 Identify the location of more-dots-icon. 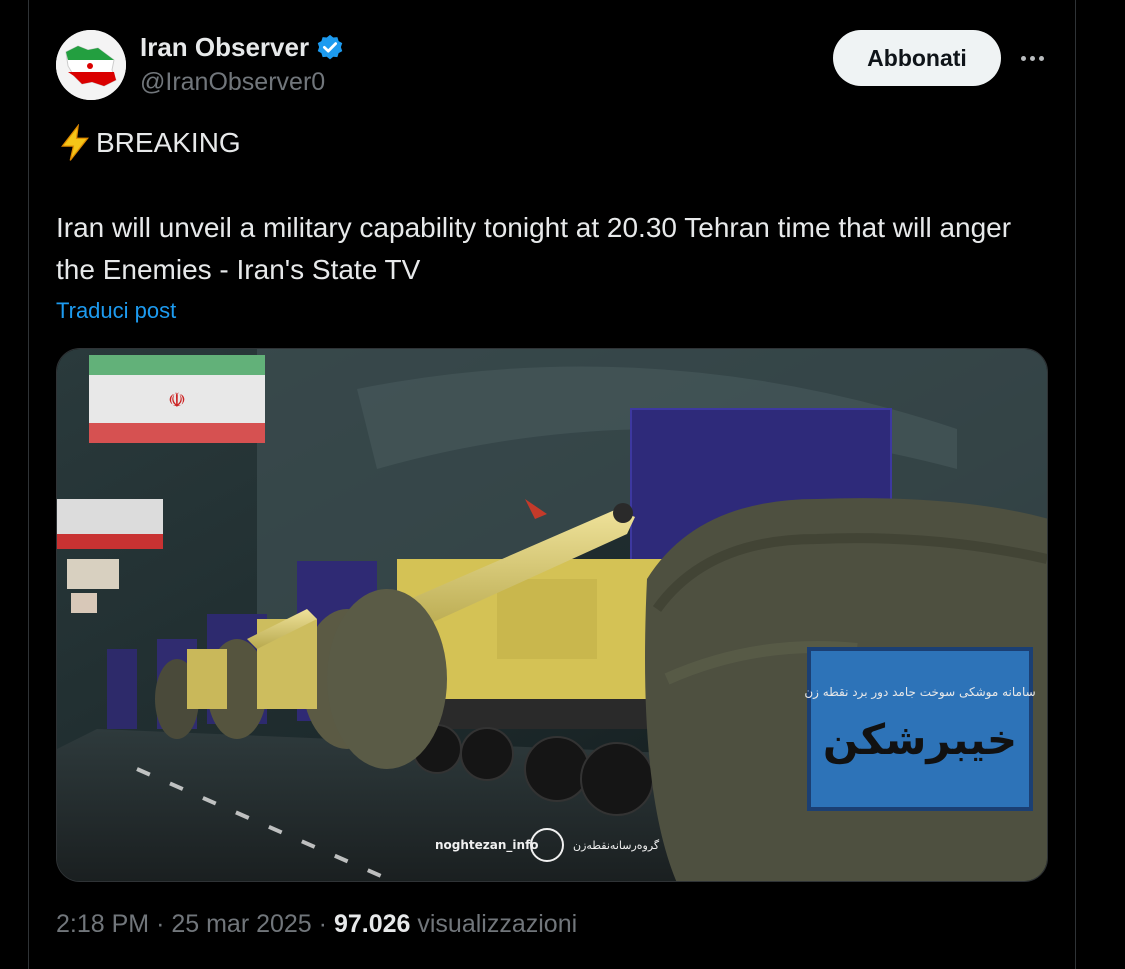
(1032, 58).